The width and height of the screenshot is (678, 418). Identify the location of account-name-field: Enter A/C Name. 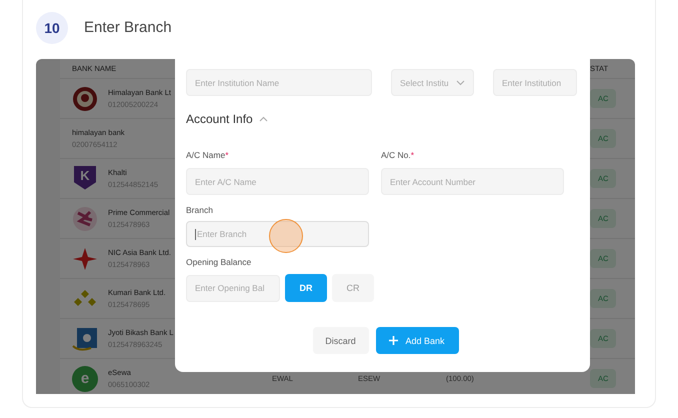
(277, 181).